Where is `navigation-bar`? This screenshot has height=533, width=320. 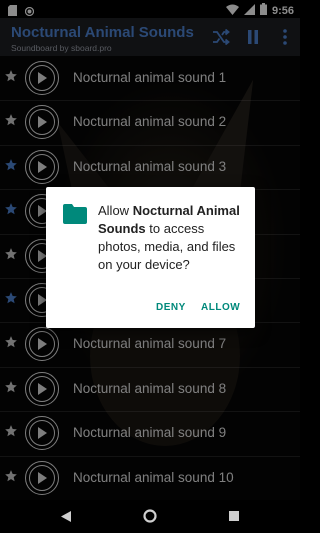
navigation-bar is located at coordinates (150, 516).